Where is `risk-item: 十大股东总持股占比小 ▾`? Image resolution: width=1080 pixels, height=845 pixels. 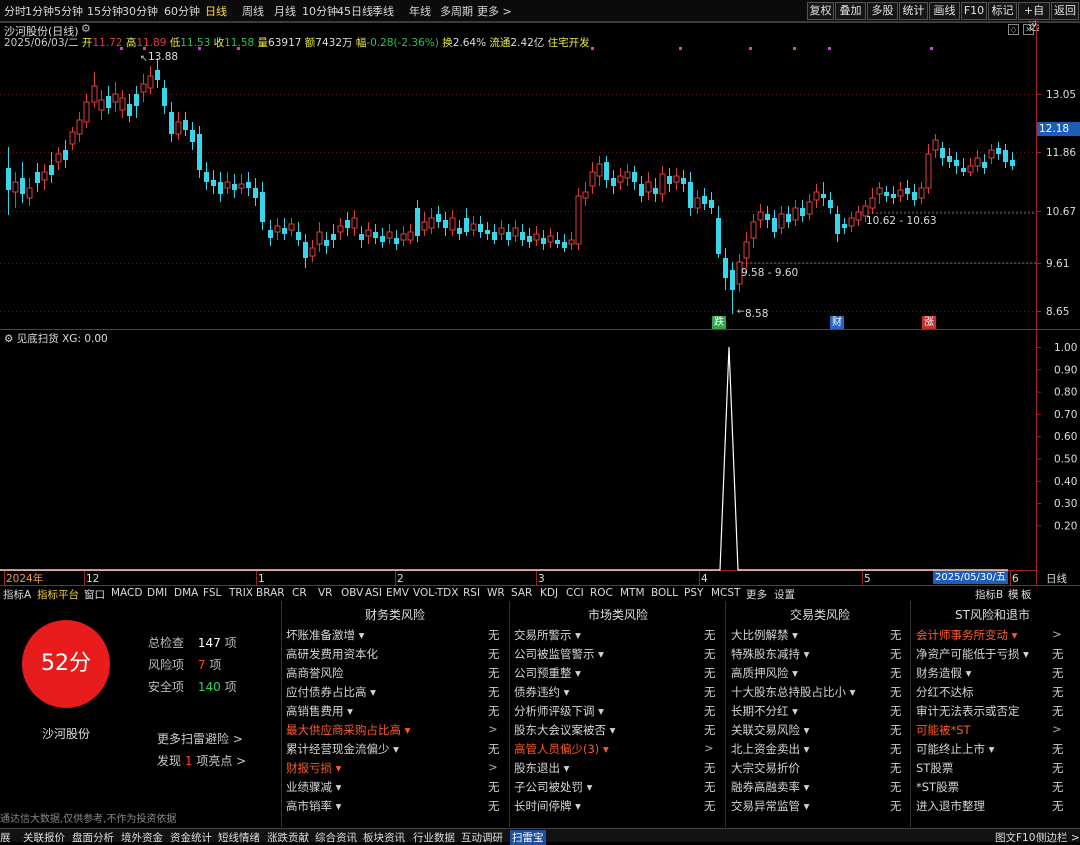
risk-item: 十大股东总持股占比小 ▾ is located at coordinates (793, 692).